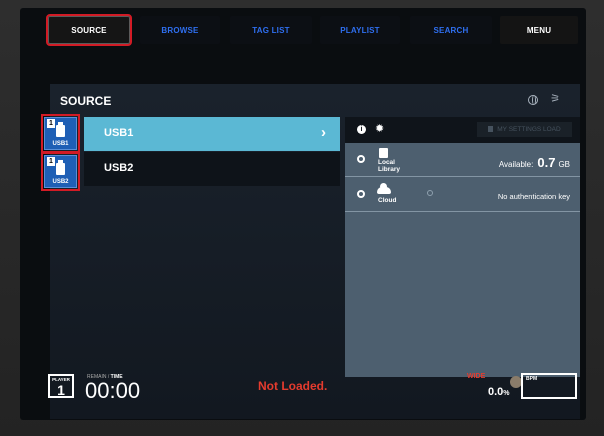  Describe the element at coordinates (361, 129) in the screenshot. I see `info-icon: i` at that location.